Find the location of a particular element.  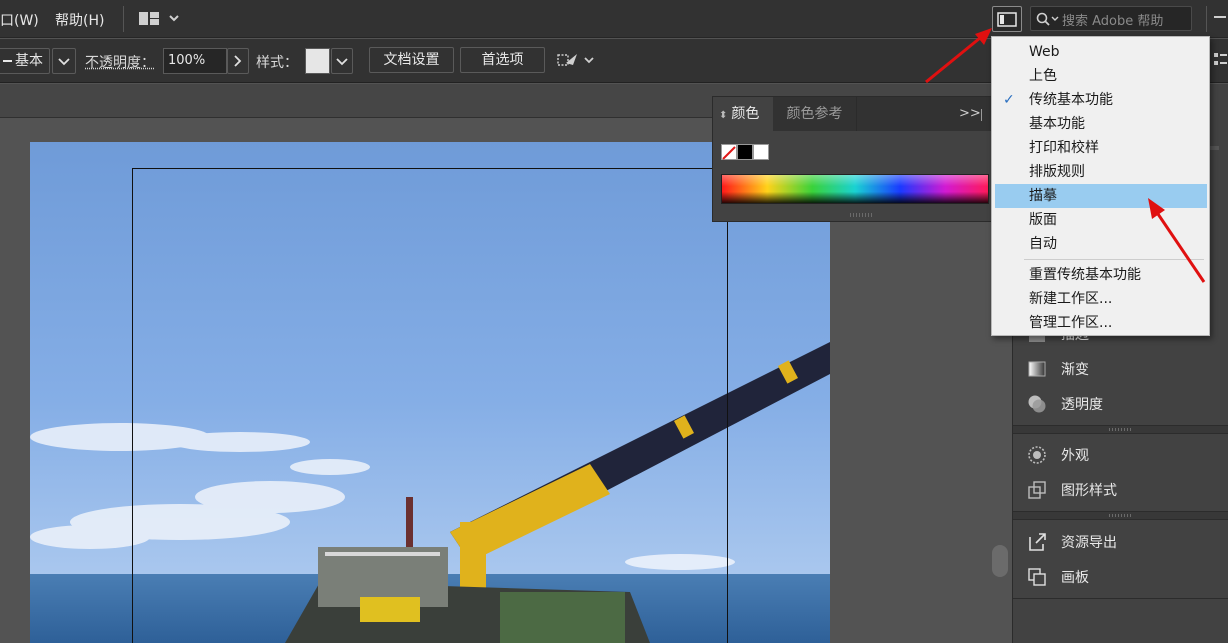

annotation-arrow-menu is located at coordinates (1176, 240).